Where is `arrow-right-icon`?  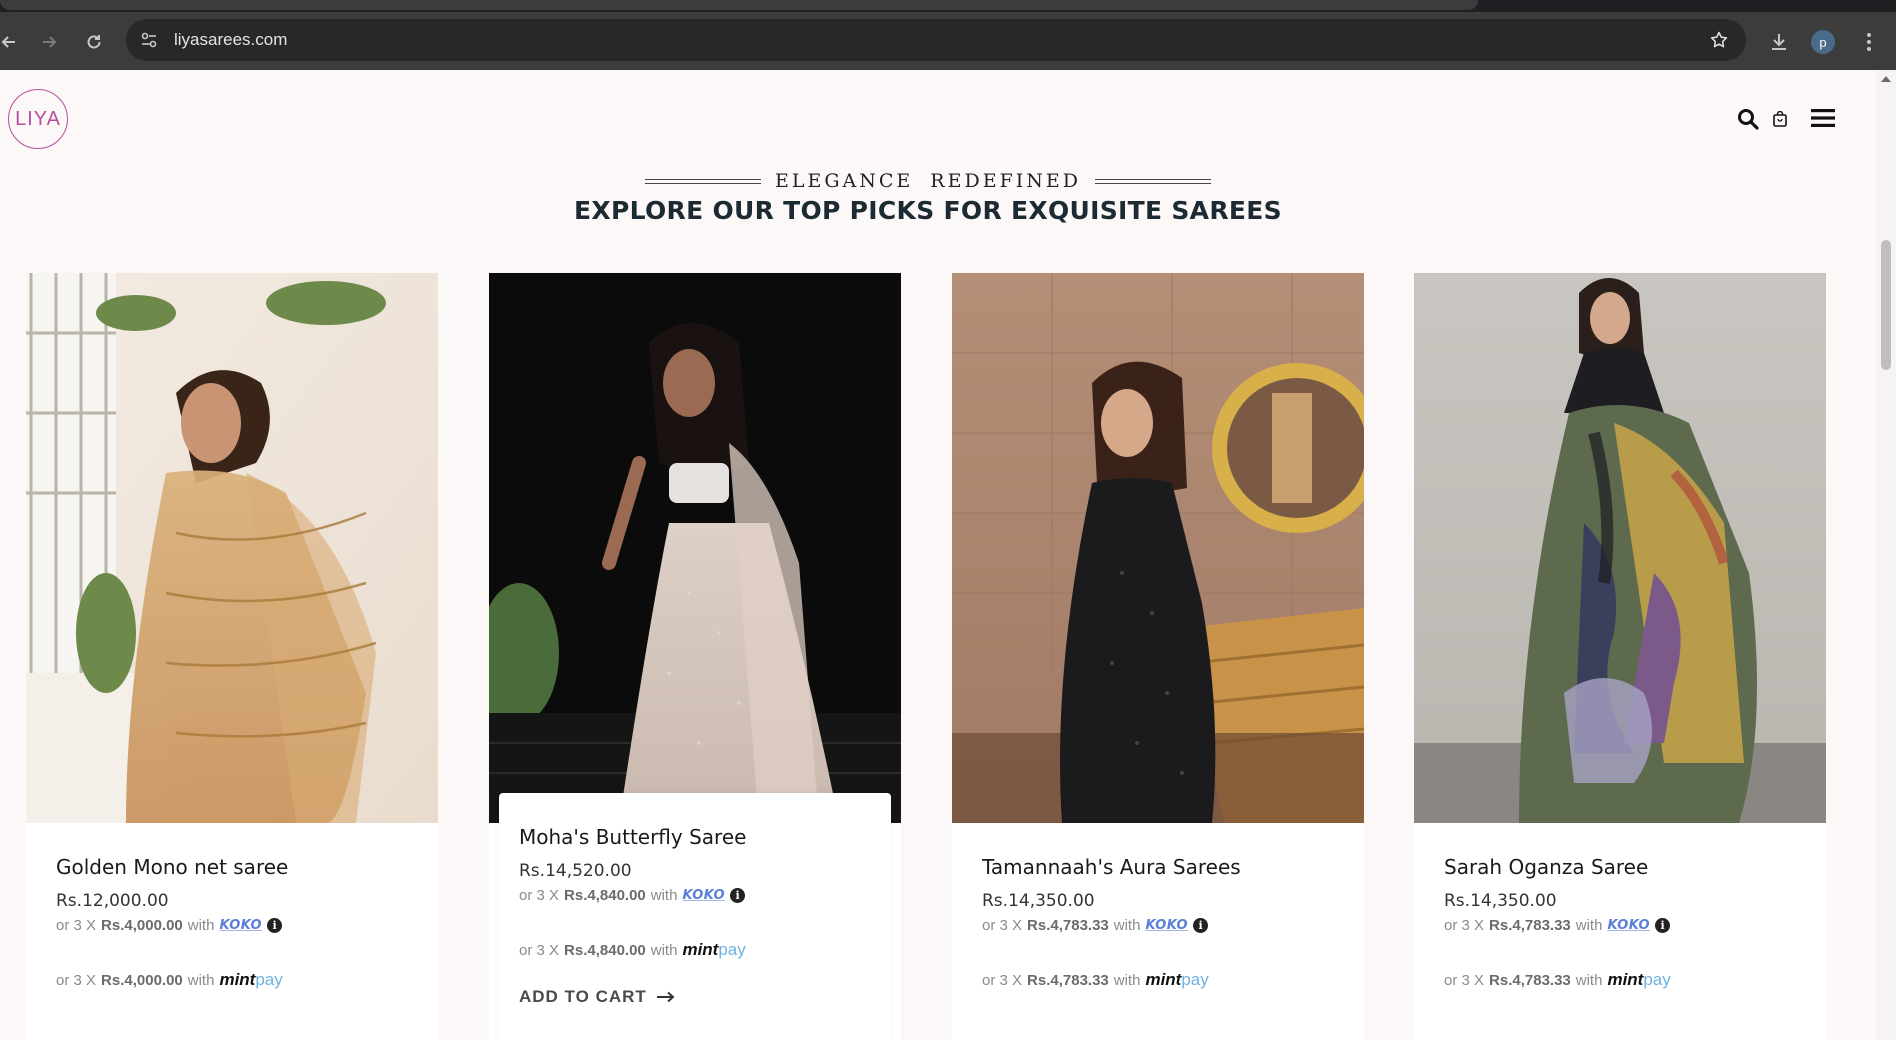
arrow-right-icon is located at coordinates (665, 997).